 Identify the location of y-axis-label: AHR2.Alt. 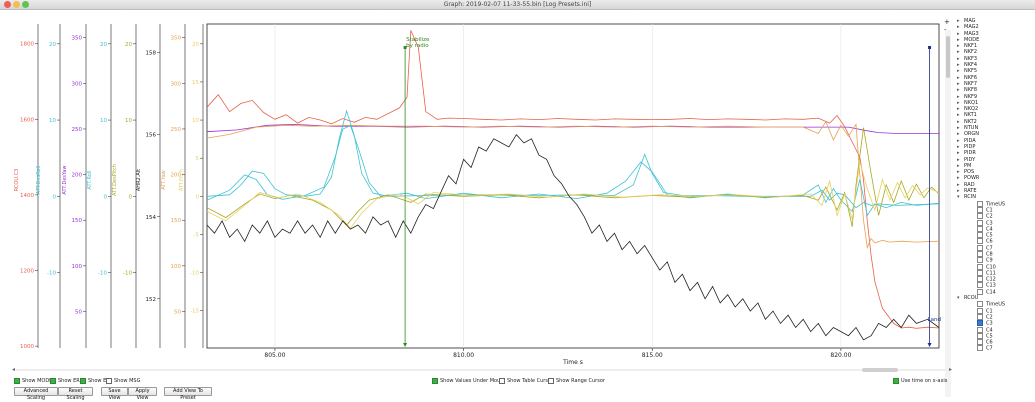
(139, 180).